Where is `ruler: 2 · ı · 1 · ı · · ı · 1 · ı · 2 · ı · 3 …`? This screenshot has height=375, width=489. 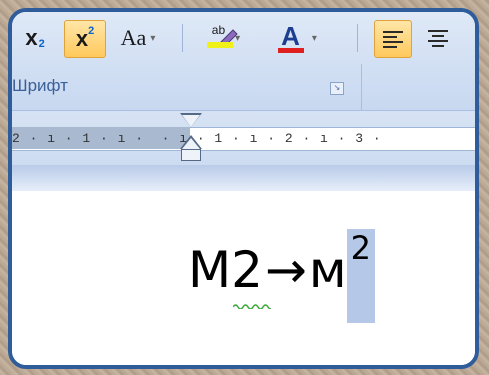
ruler: 2 · ı · 1 · ı · · ı · 1 · ı · 2 · ı · 3 … is located at coordinates (243, 138).